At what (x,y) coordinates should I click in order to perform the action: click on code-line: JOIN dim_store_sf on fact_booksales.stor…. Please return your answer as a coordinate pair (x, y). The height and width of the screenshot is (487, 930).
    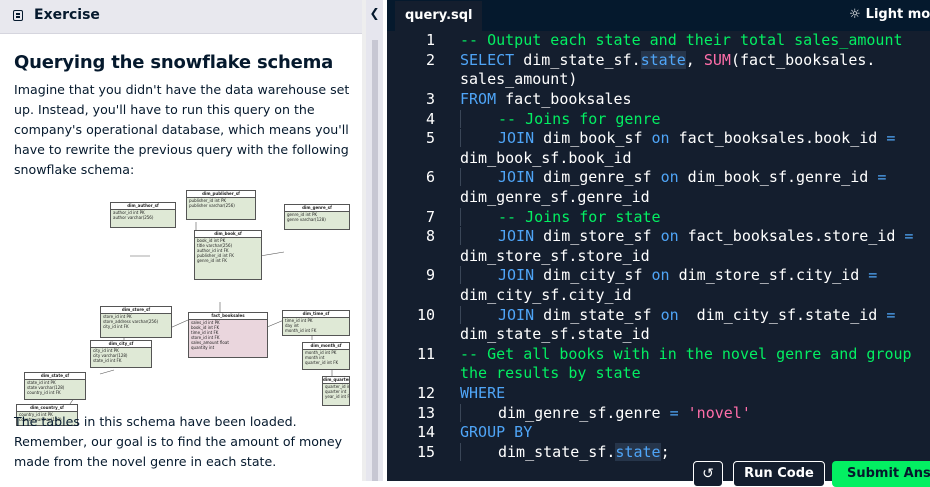
    Looking at the image, I should click on (686, 236).